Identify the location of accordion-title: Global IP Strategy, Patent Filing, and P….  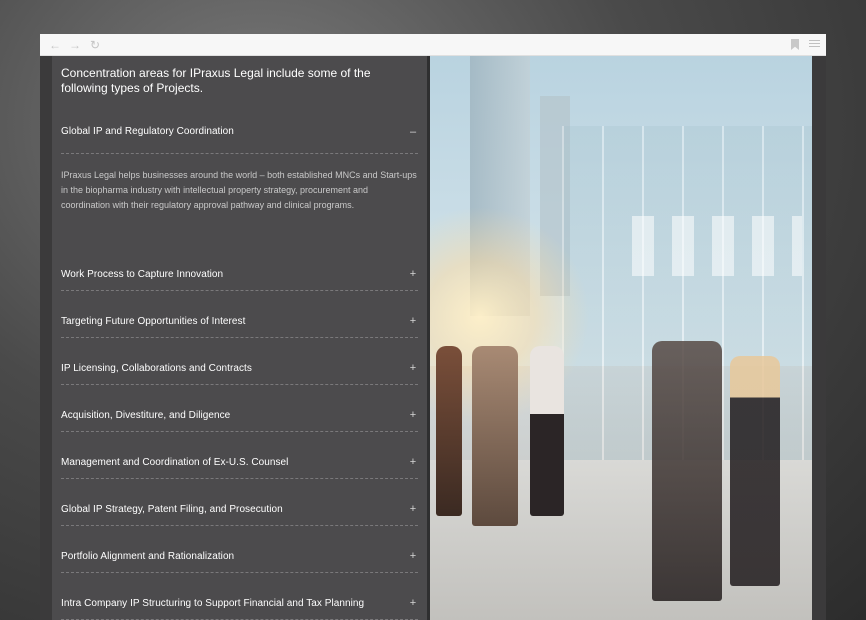
(172, 509).